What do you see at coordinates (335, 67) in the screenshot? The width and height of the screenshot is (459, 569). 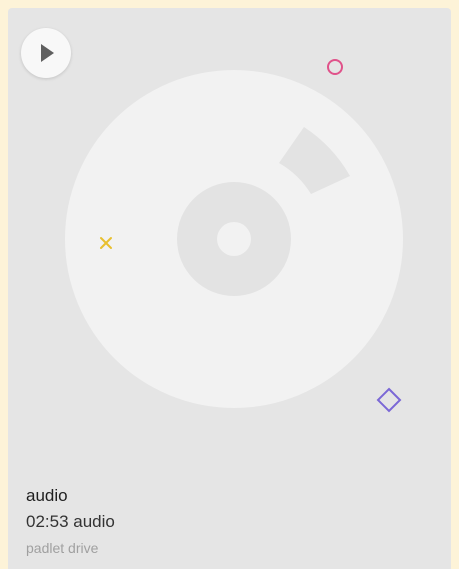 I see `circle-shape` at bounding box center [335, 67].